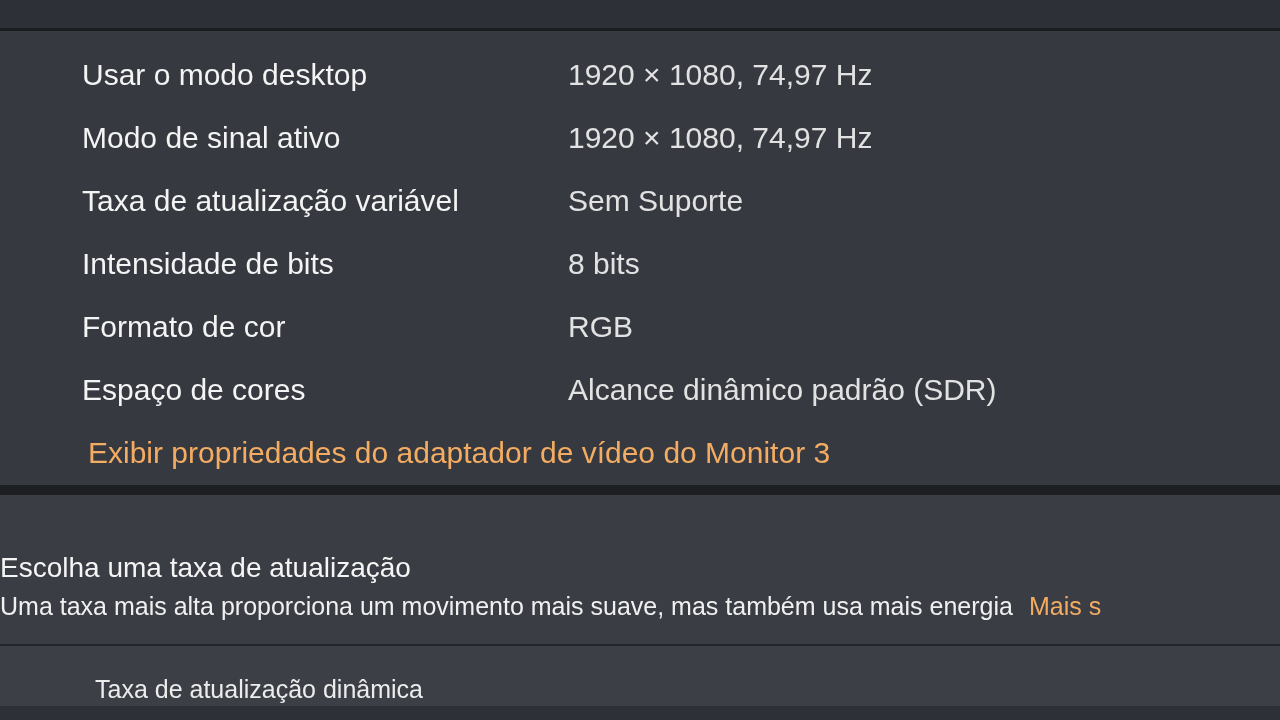  Describe the element at coordinates (601, 327) in the screenshot. I see `property-value: RGB` at that location.